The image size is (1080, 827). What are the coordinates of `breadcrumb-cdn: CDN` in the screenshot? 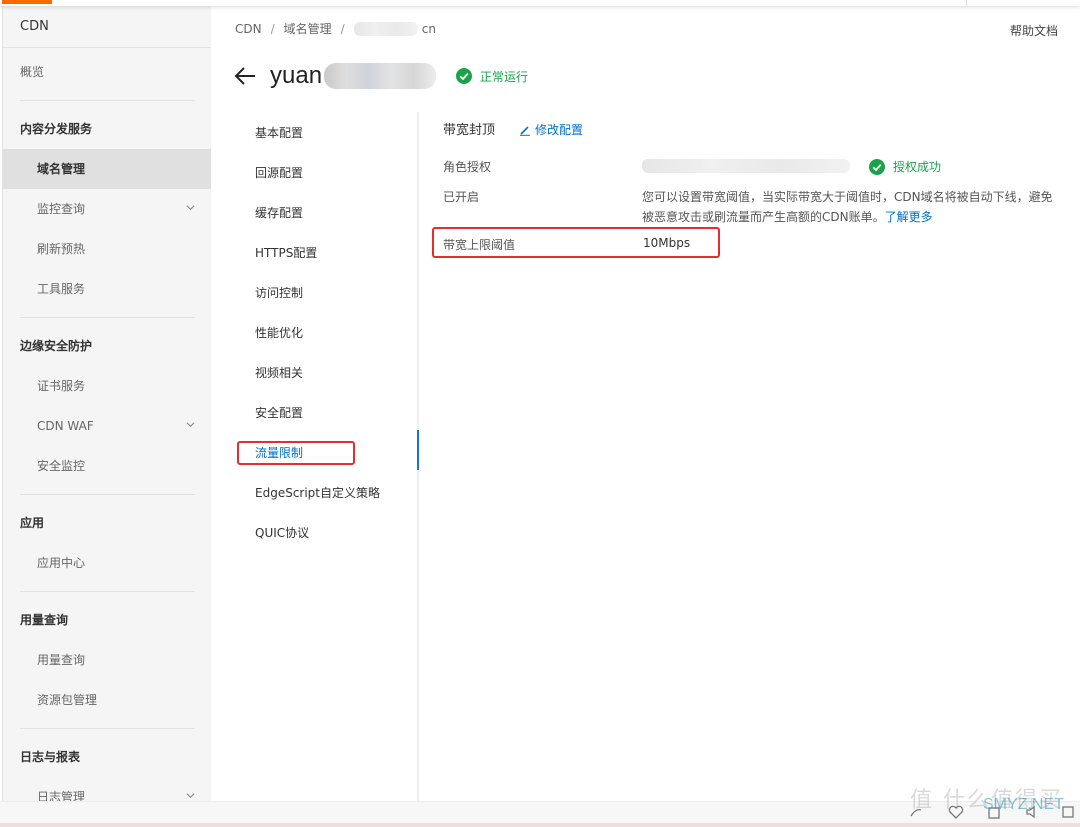 It's located at (248, 29).